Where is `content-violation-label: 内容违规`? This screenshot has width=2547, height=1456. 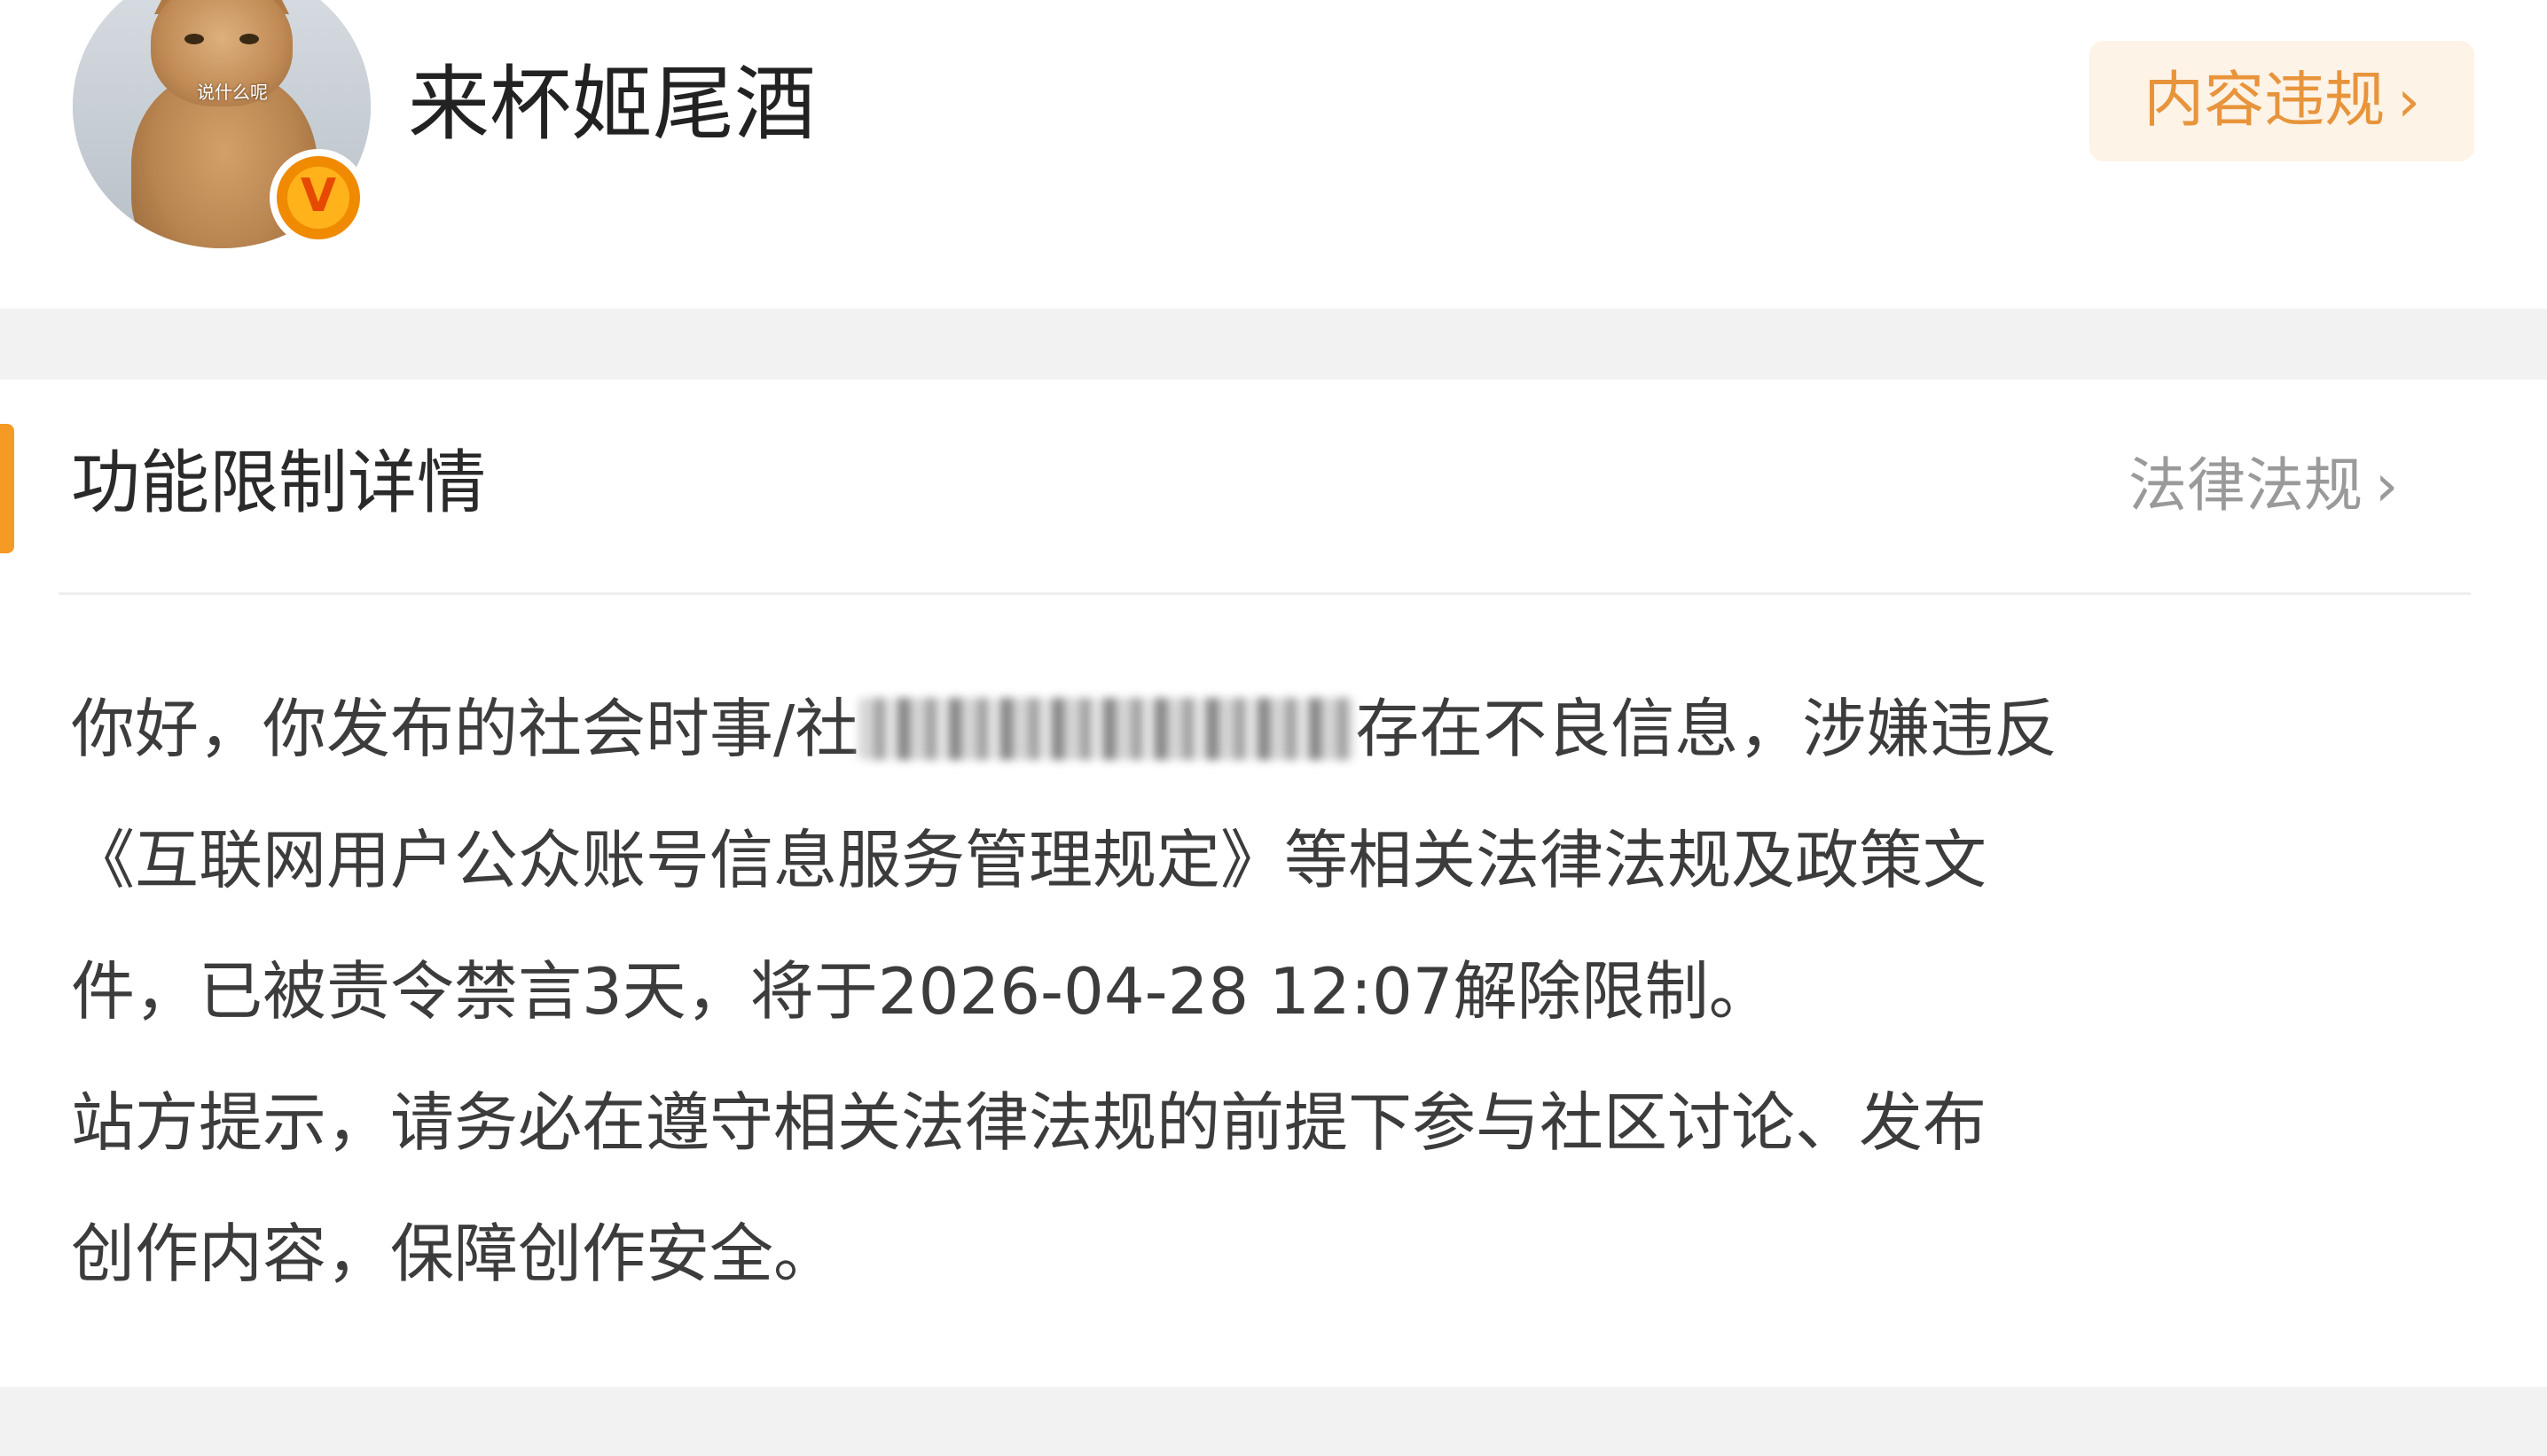
content-violation-label: 内容违规 is located at coordinates (2264, 101).